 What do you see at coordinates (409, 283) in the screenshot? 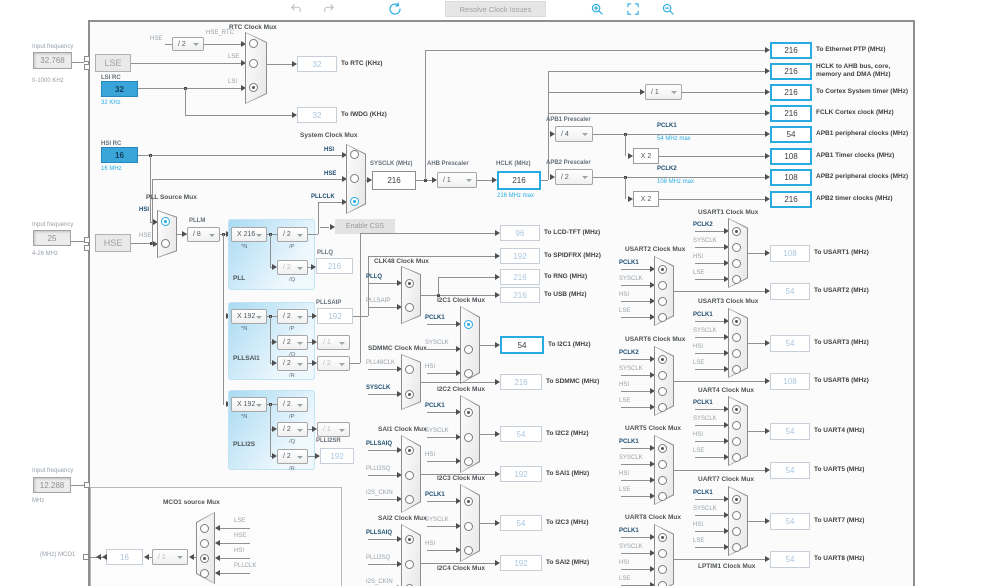
I see `clk48-radio-pllq` at bounding box center [409, 283].